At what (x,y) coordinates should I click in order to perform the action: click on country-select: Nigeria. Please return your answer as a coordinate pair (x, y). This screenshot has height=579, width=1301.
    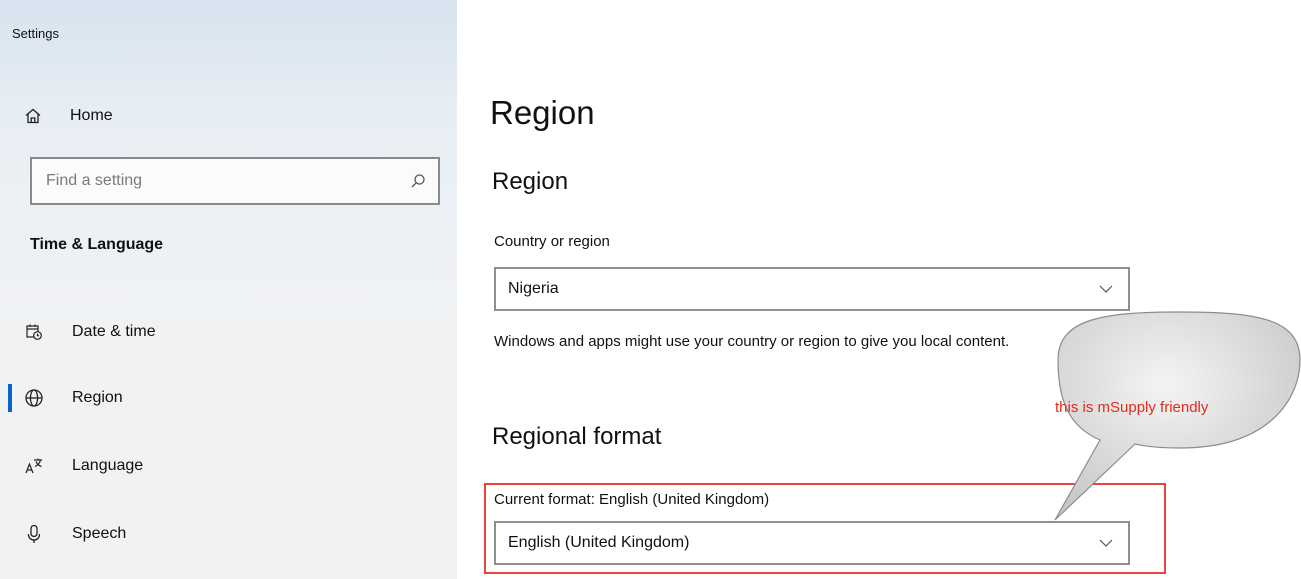
    Looking at the image, I should click on (812, 289).